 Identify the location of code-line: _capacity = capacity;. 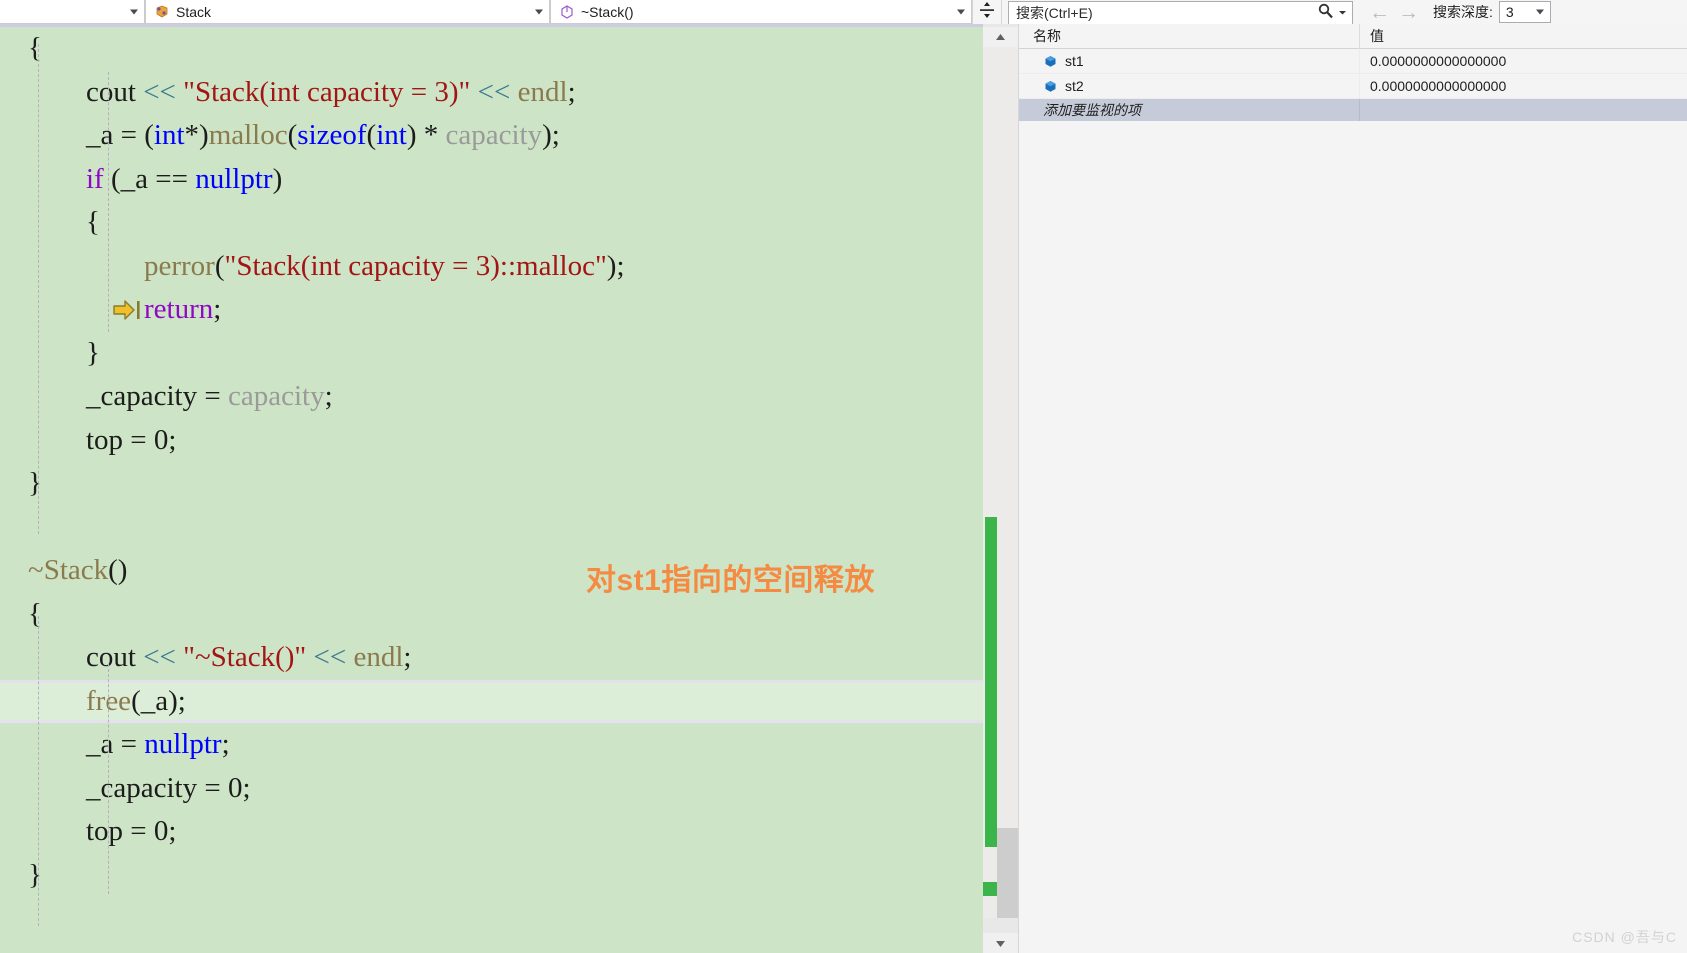
(491, 397).